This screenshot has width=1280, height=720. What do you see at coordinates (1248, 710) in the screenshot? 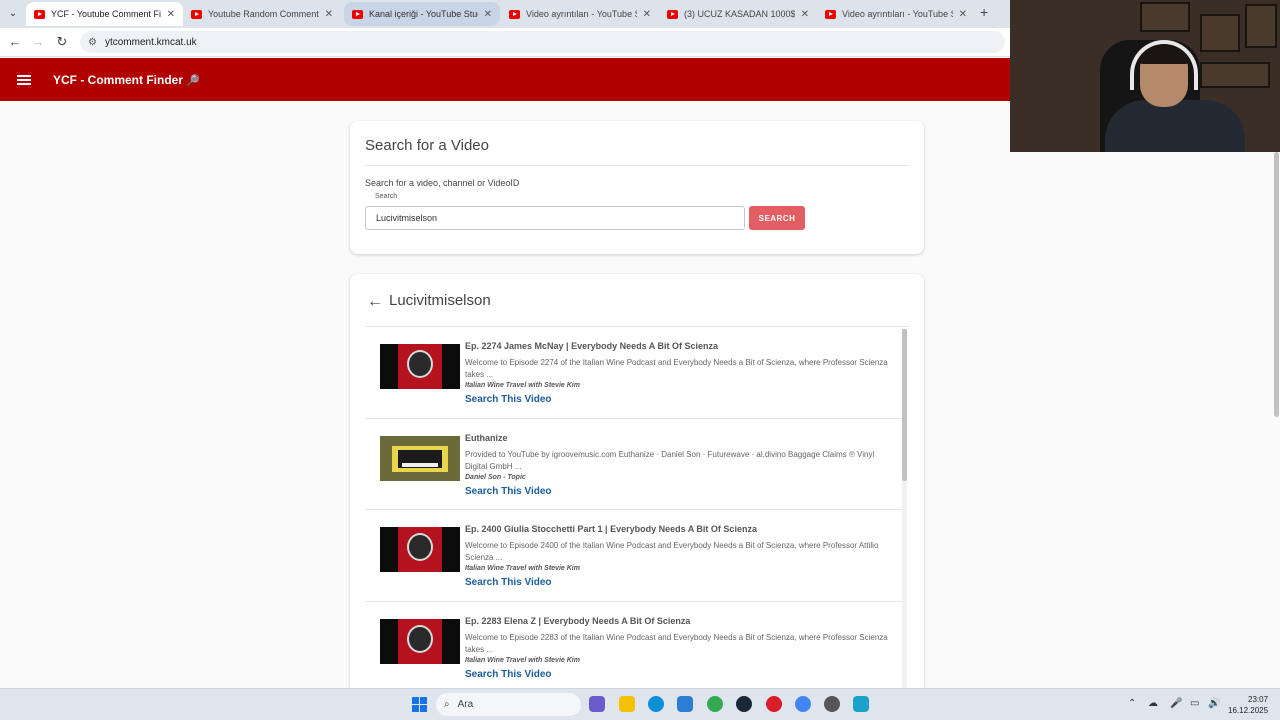
I see `clock-date: 16.12.2025` at bounding box center [1248, 710].